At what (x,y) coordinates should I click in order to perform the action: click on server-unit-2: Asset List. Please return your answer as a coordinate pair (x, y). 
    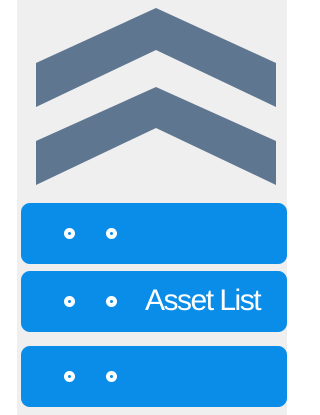
    Looking at the image, I should click on (154, 301).